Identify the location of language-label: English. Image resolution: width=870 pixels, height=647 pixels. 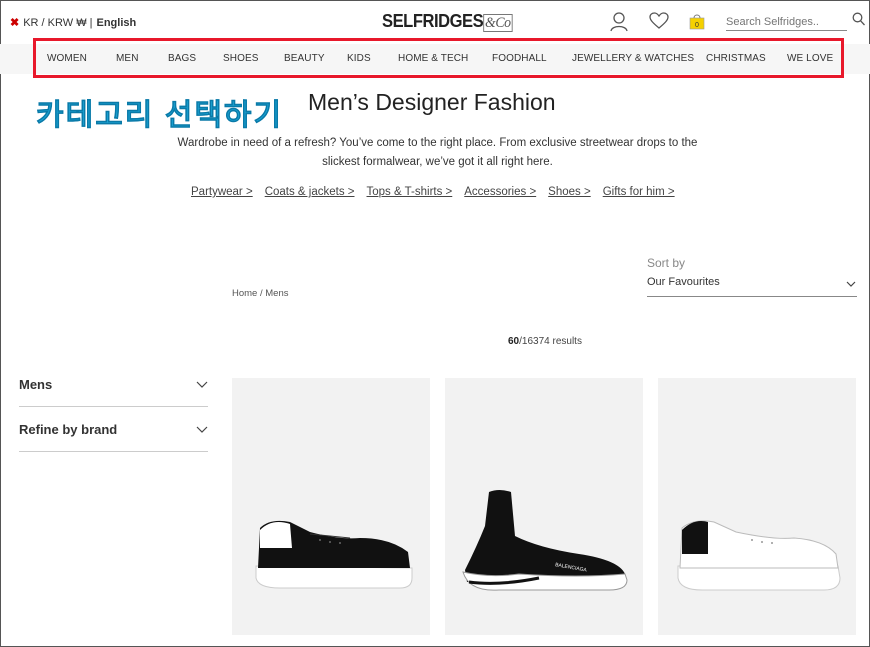
(116, 22).